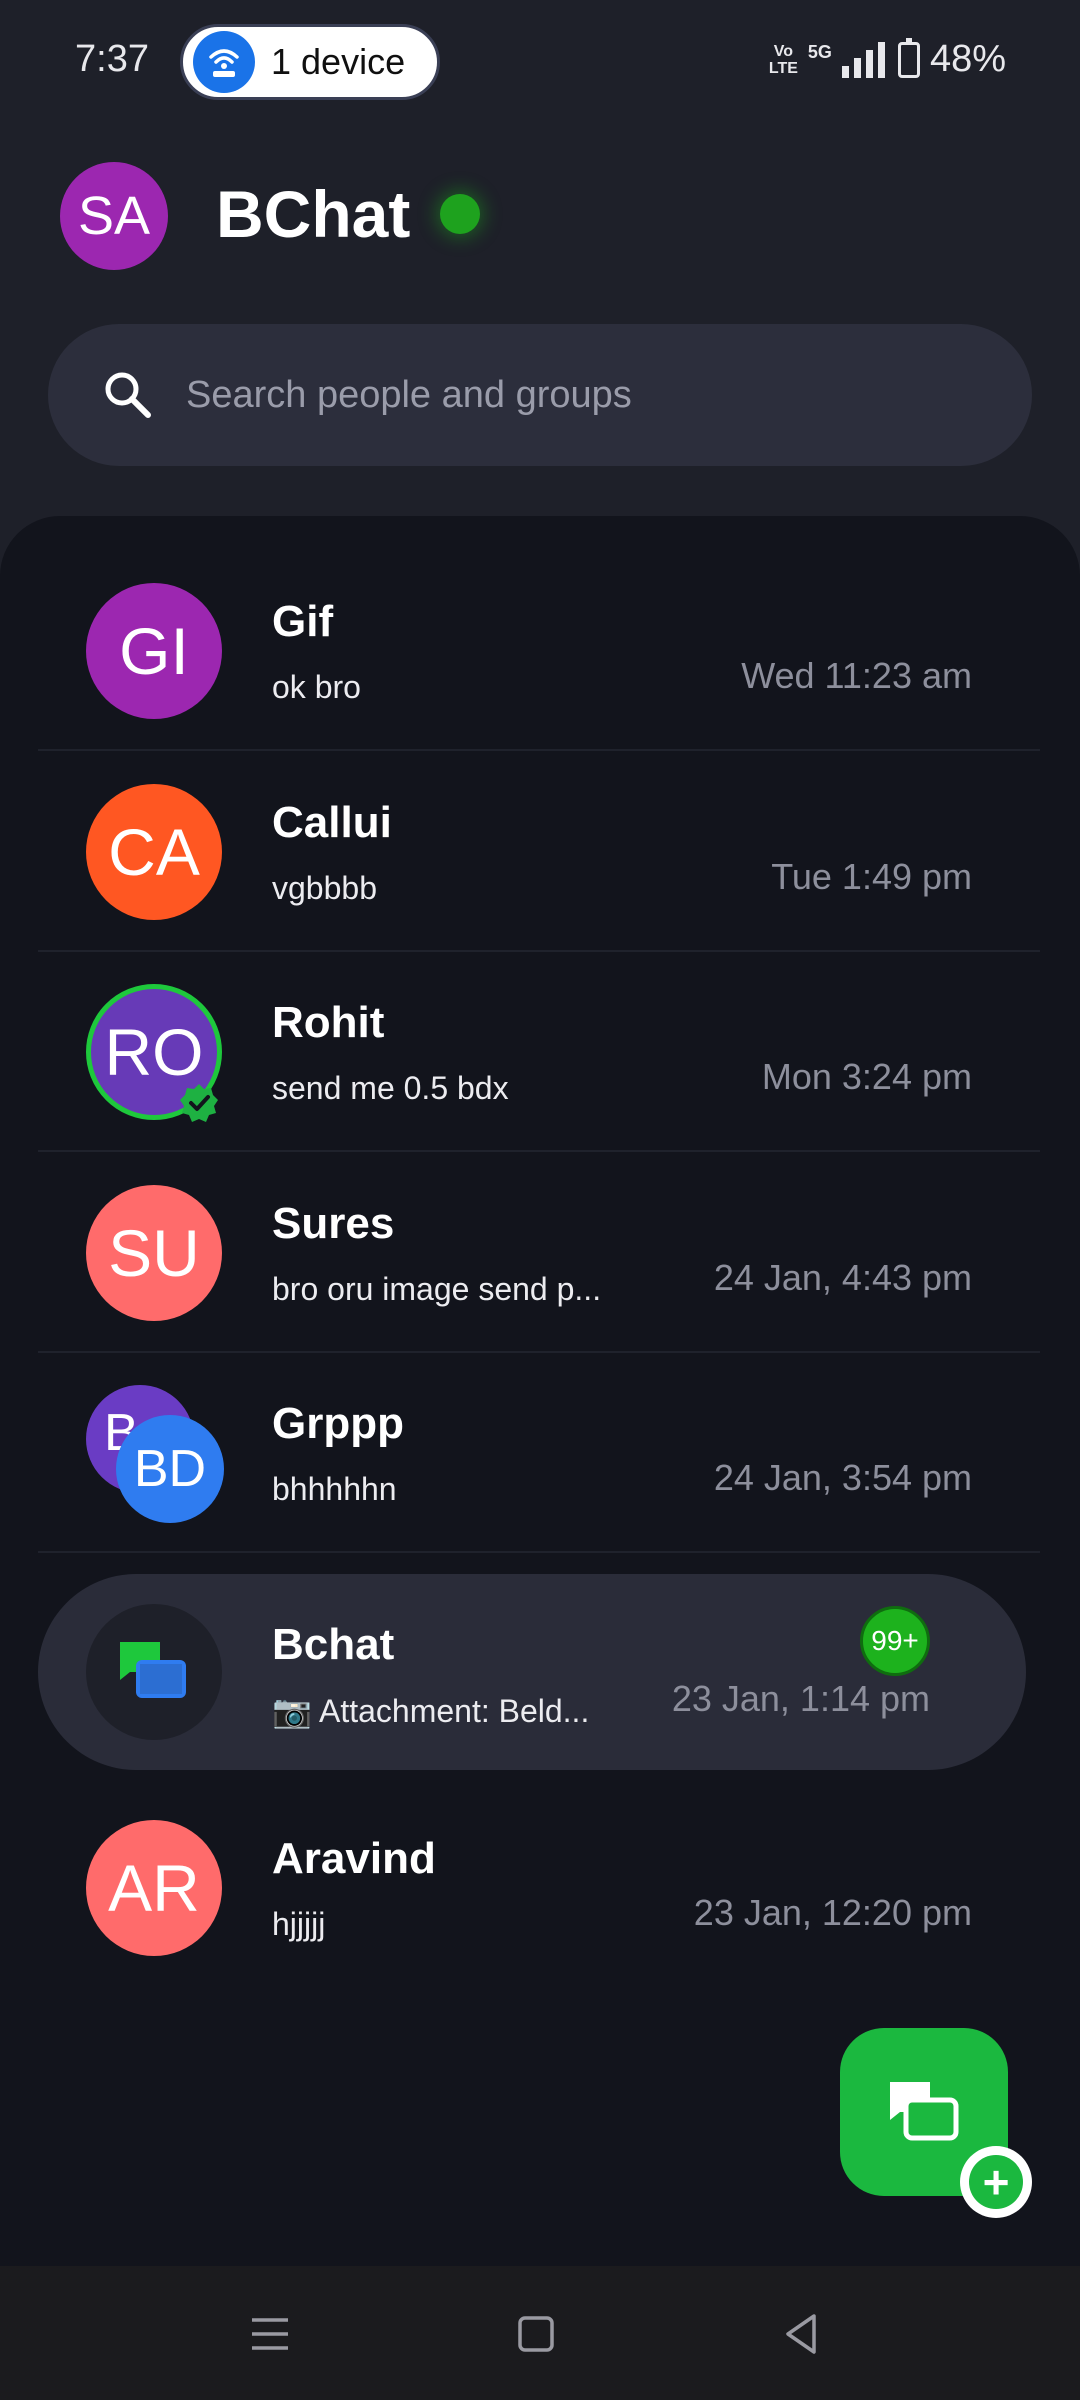 This screenshot has height=2400, width=1080. I want to click on system-nav-bar, so click(540, 2333).